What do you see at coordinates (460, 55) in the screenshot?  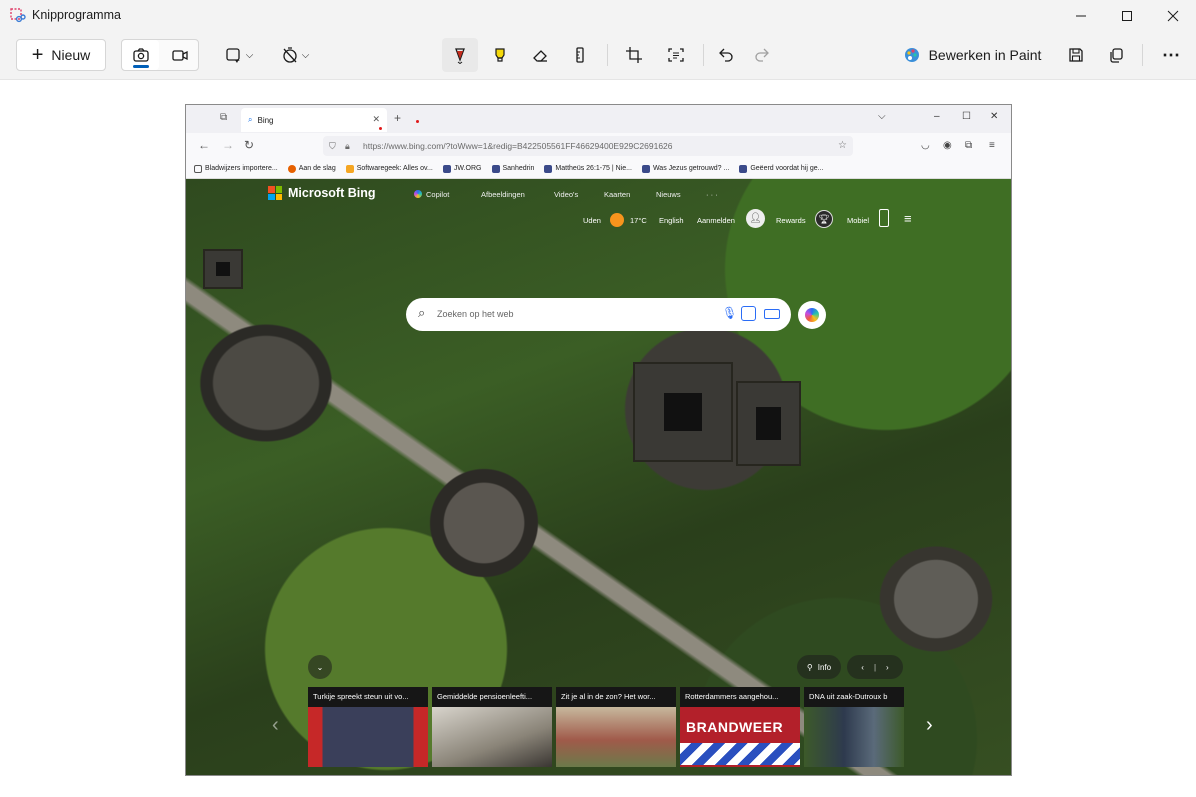 I see `ballpoint-pen-button` at bounding box center [460, 55].